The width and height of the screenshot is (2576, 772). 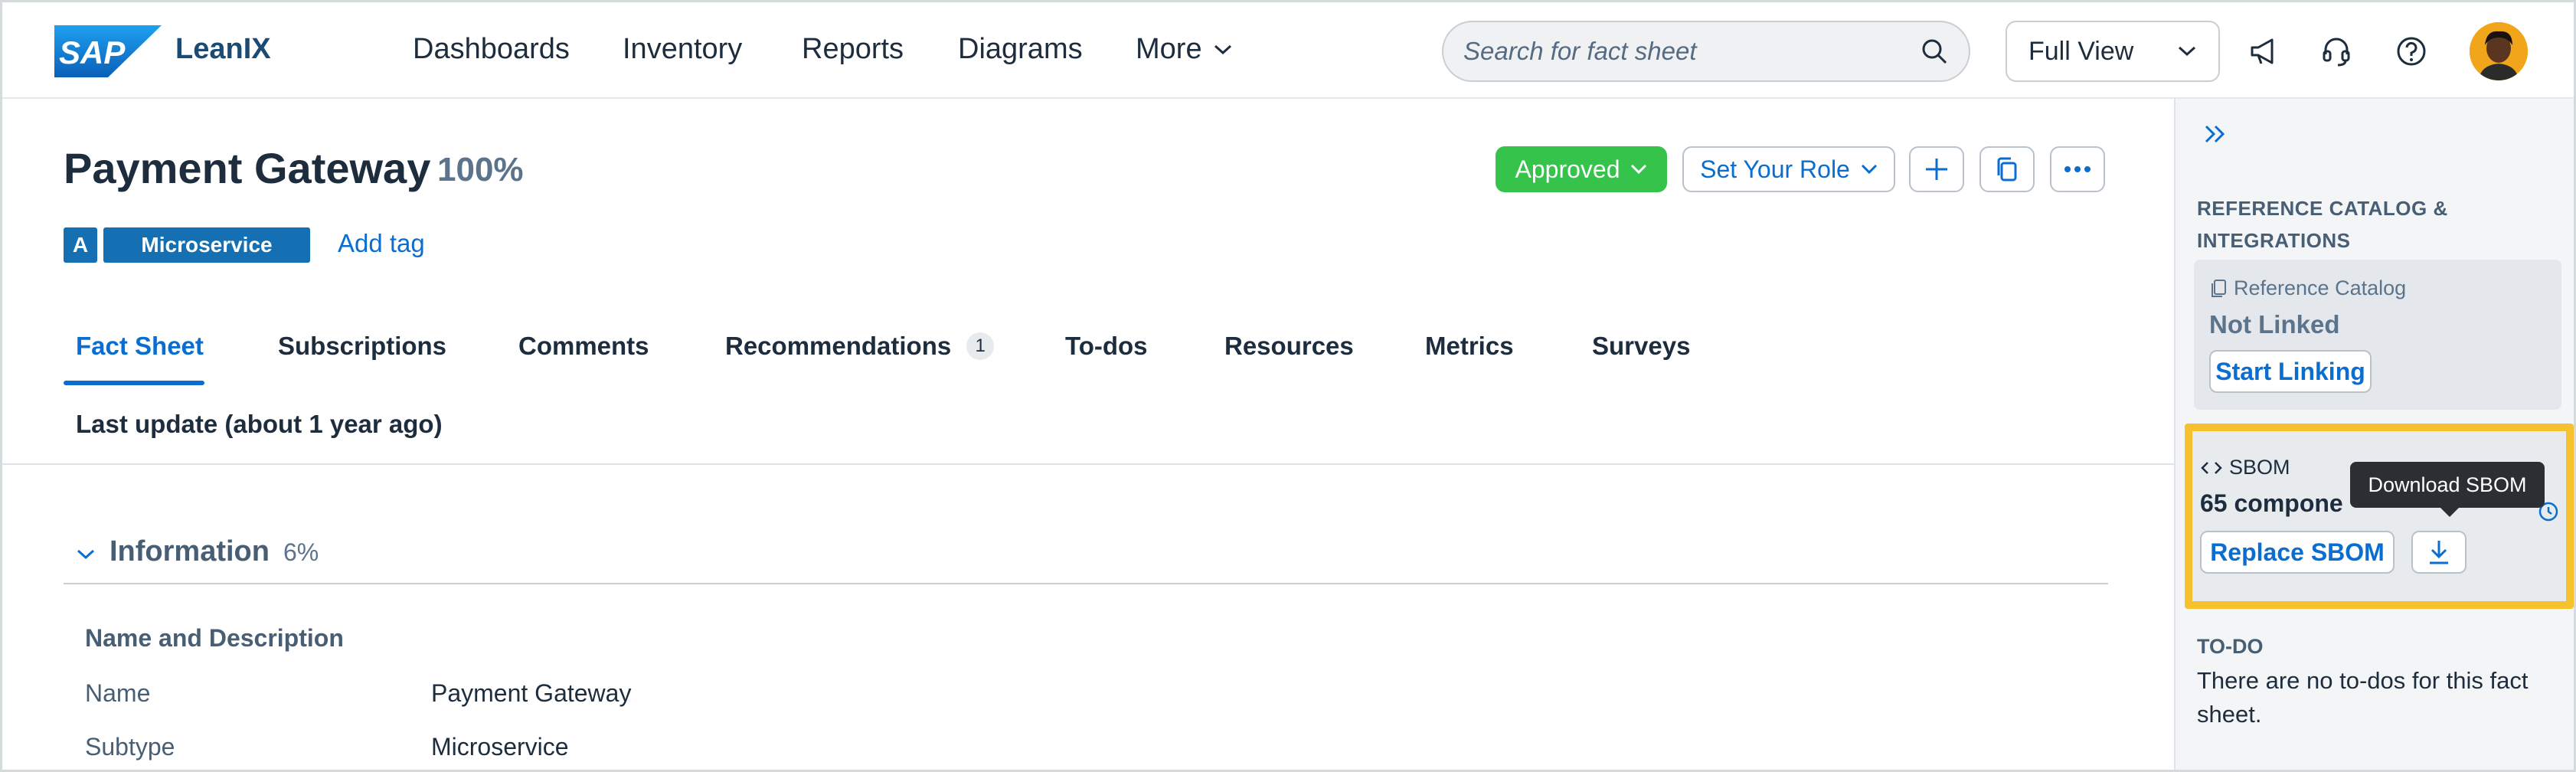 I want to click on active-tab-indicator, so click(x=134, y=383).